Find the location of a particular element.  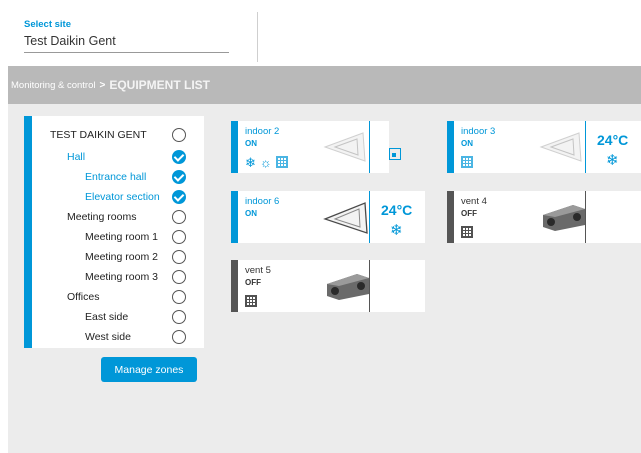

tree-item-meeting-room-3: Meeting room 3 is located at coordinates (118, 277).